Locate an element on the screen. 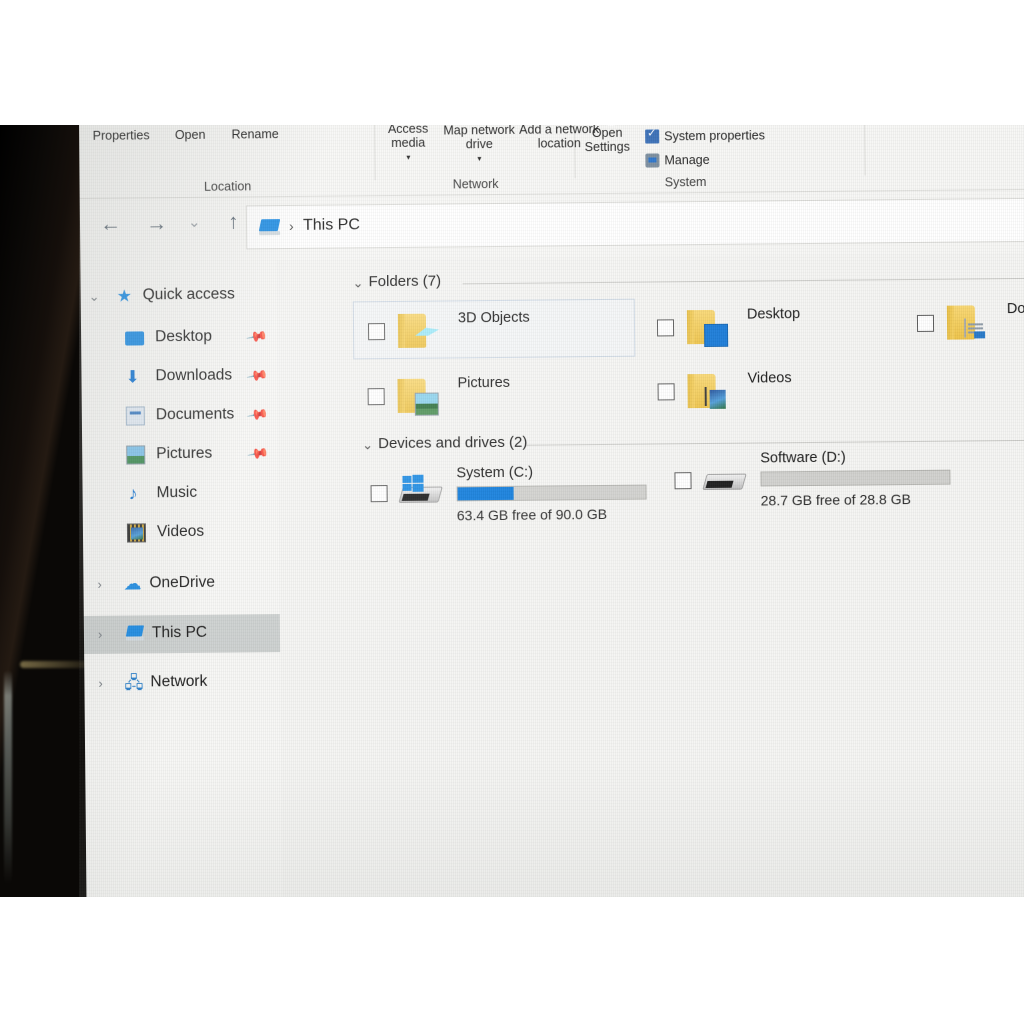  sidebar-label: Videos is located at coordinates (180, 531).